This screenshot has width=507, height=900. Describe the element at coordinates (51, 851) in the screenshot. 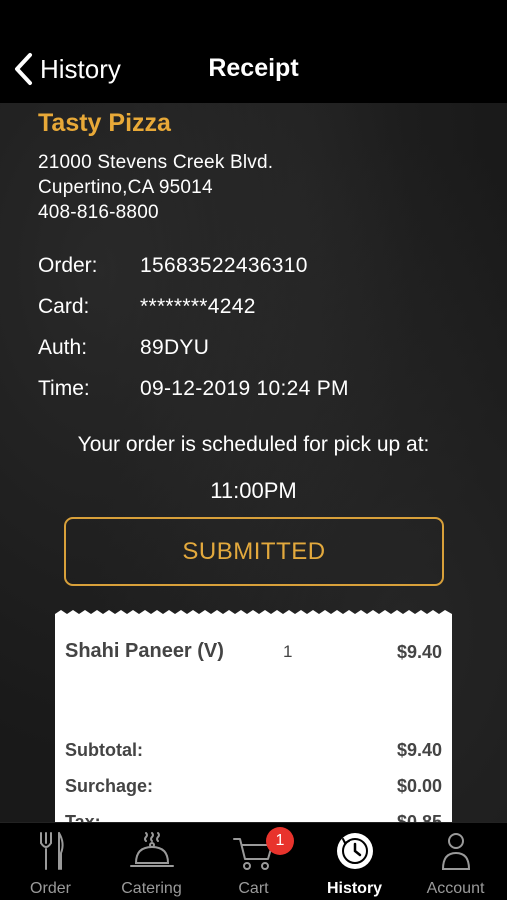

I see `fork-knife-icon` at that location.